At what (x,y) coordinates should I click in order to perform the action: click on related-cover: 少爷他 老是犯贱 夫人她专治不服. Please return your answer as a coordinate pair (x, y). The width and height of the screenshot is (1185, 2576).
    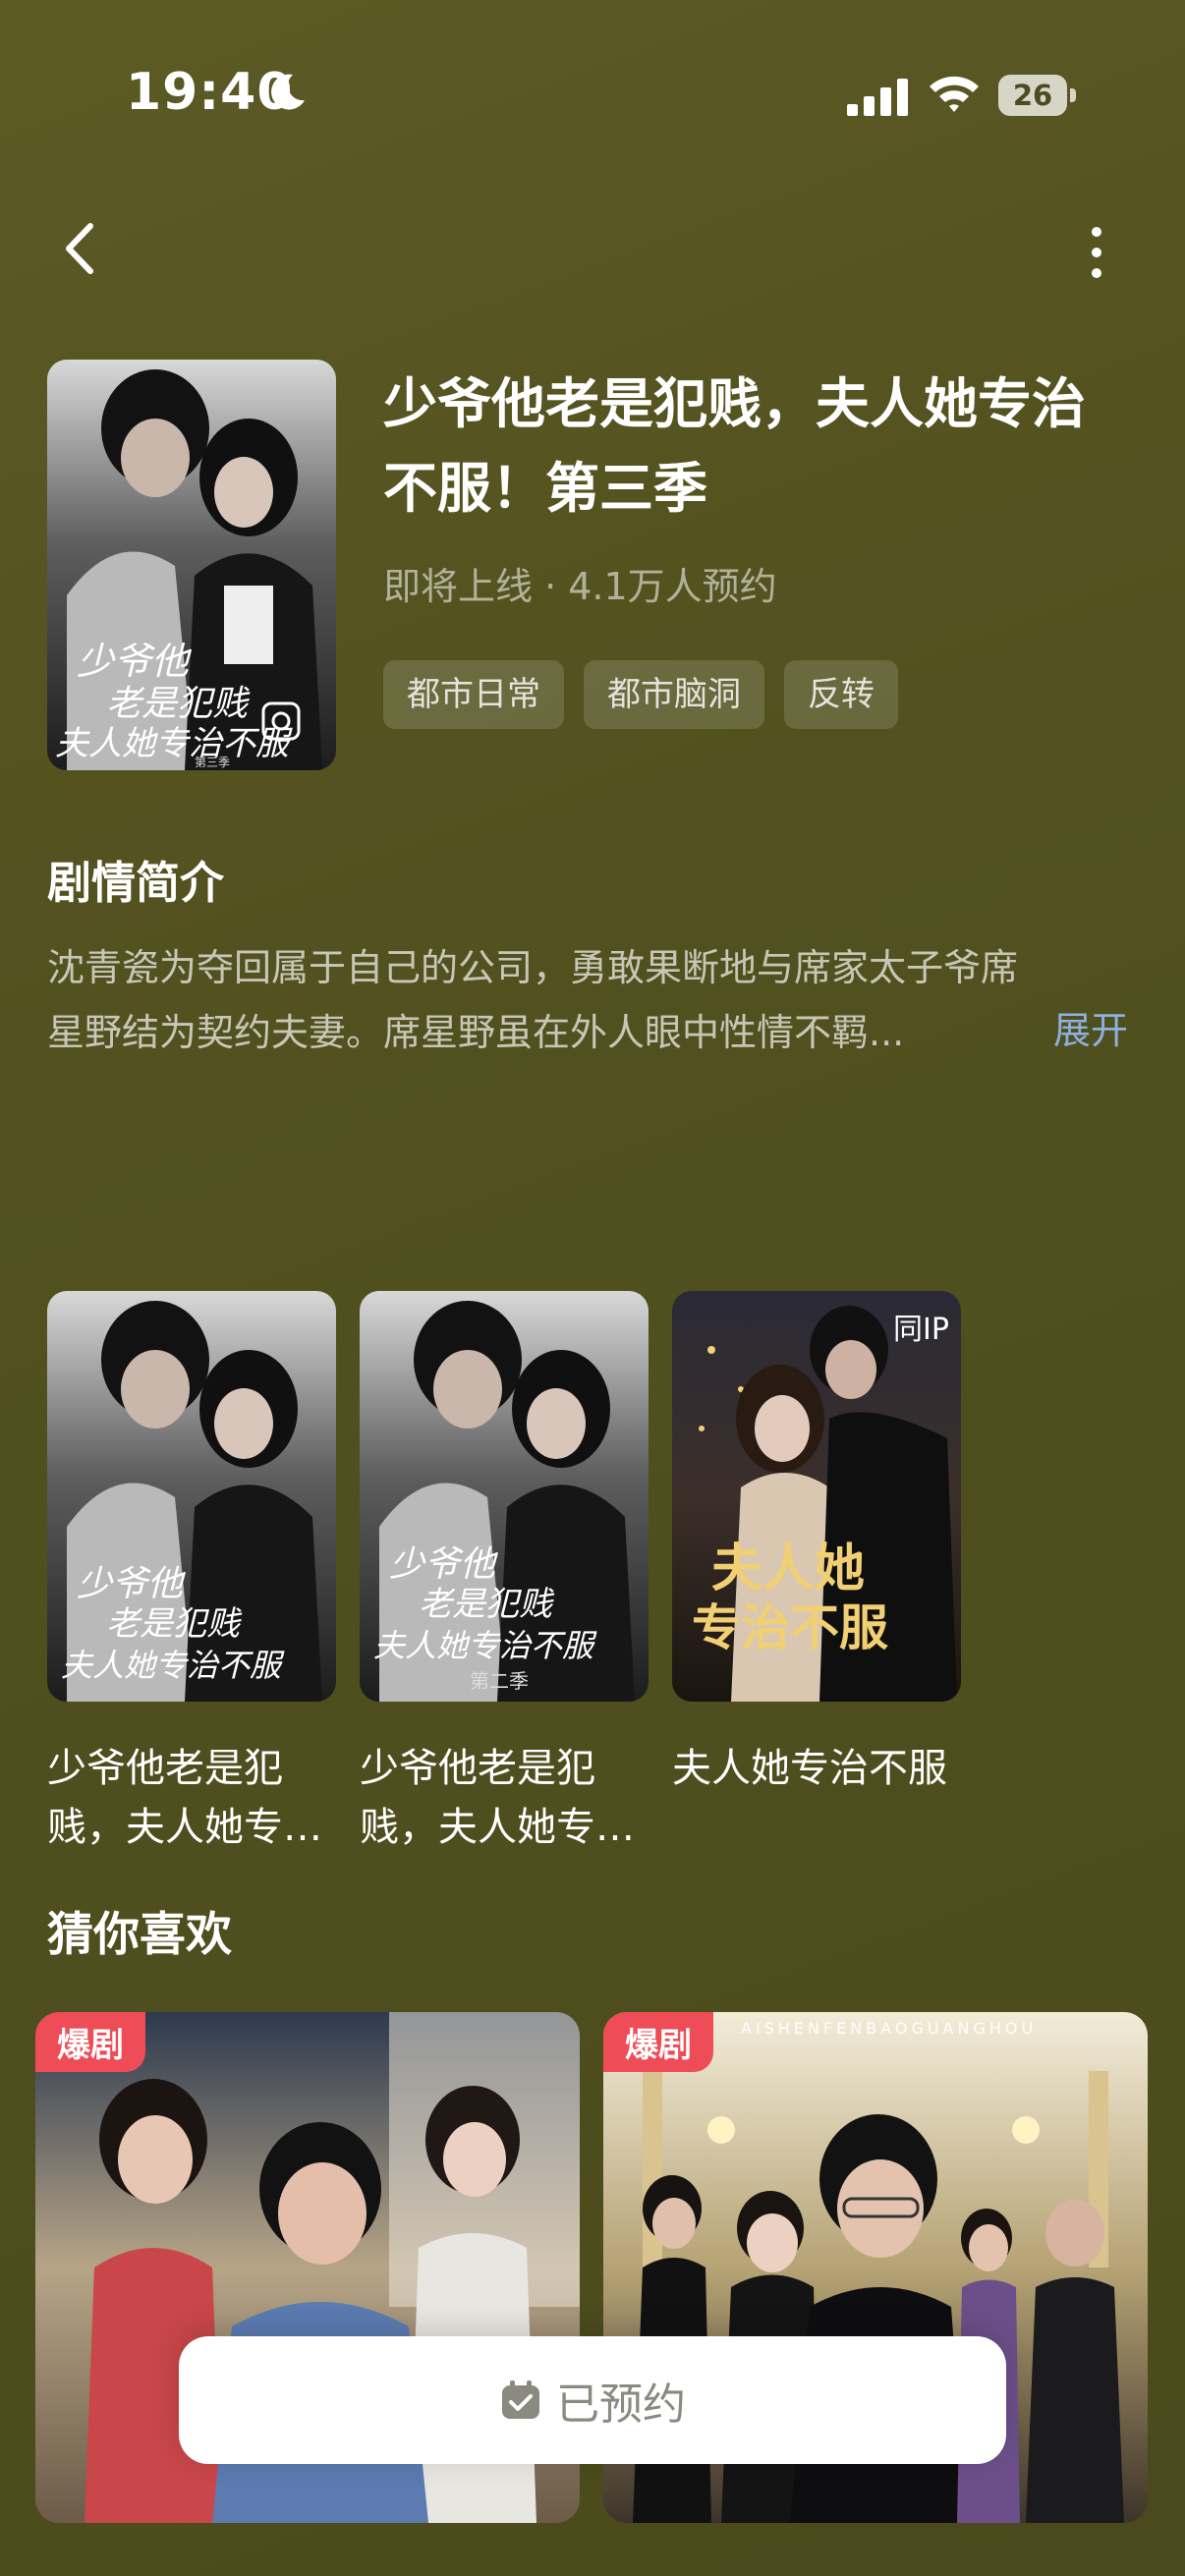
    Looking at the image, I should click on (192, 1496).